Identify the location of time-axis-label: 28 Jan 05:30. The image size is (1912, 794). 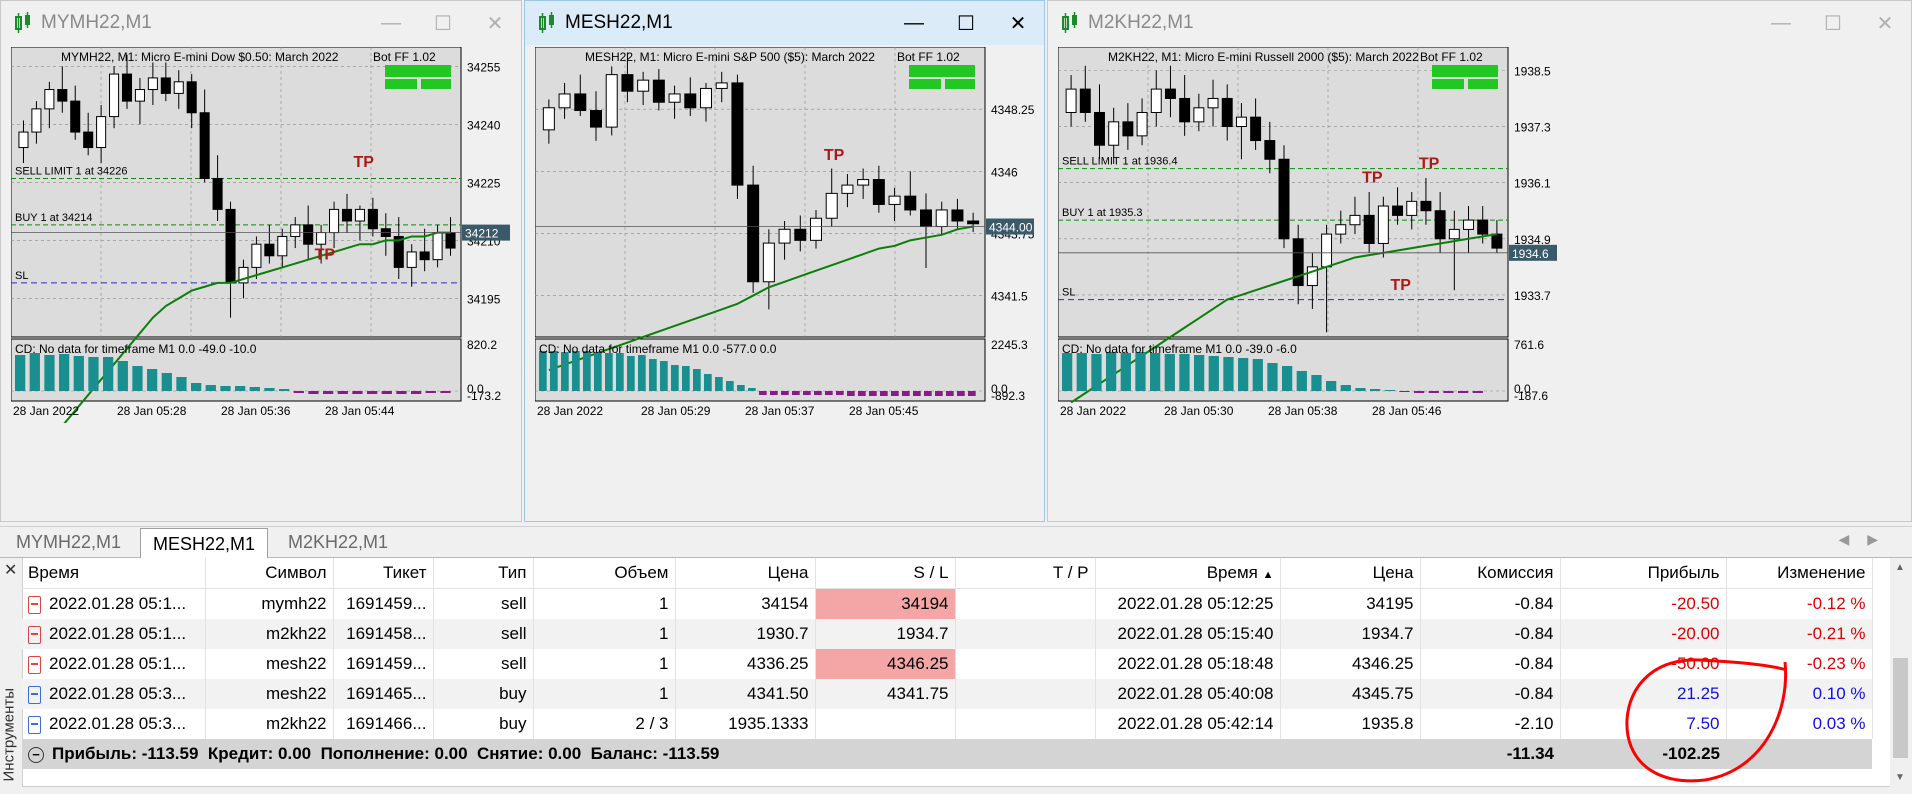
(1199, 411).